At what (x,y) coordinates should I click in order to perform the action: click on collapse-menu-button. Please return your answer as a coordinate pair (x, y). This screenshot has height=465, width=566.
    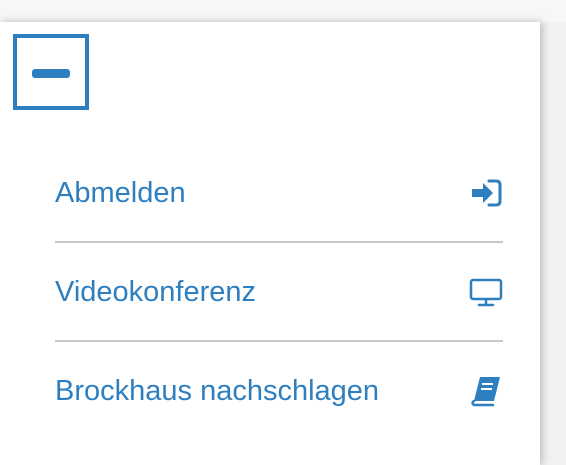
    Looking at the image, I should click on (51, 72).